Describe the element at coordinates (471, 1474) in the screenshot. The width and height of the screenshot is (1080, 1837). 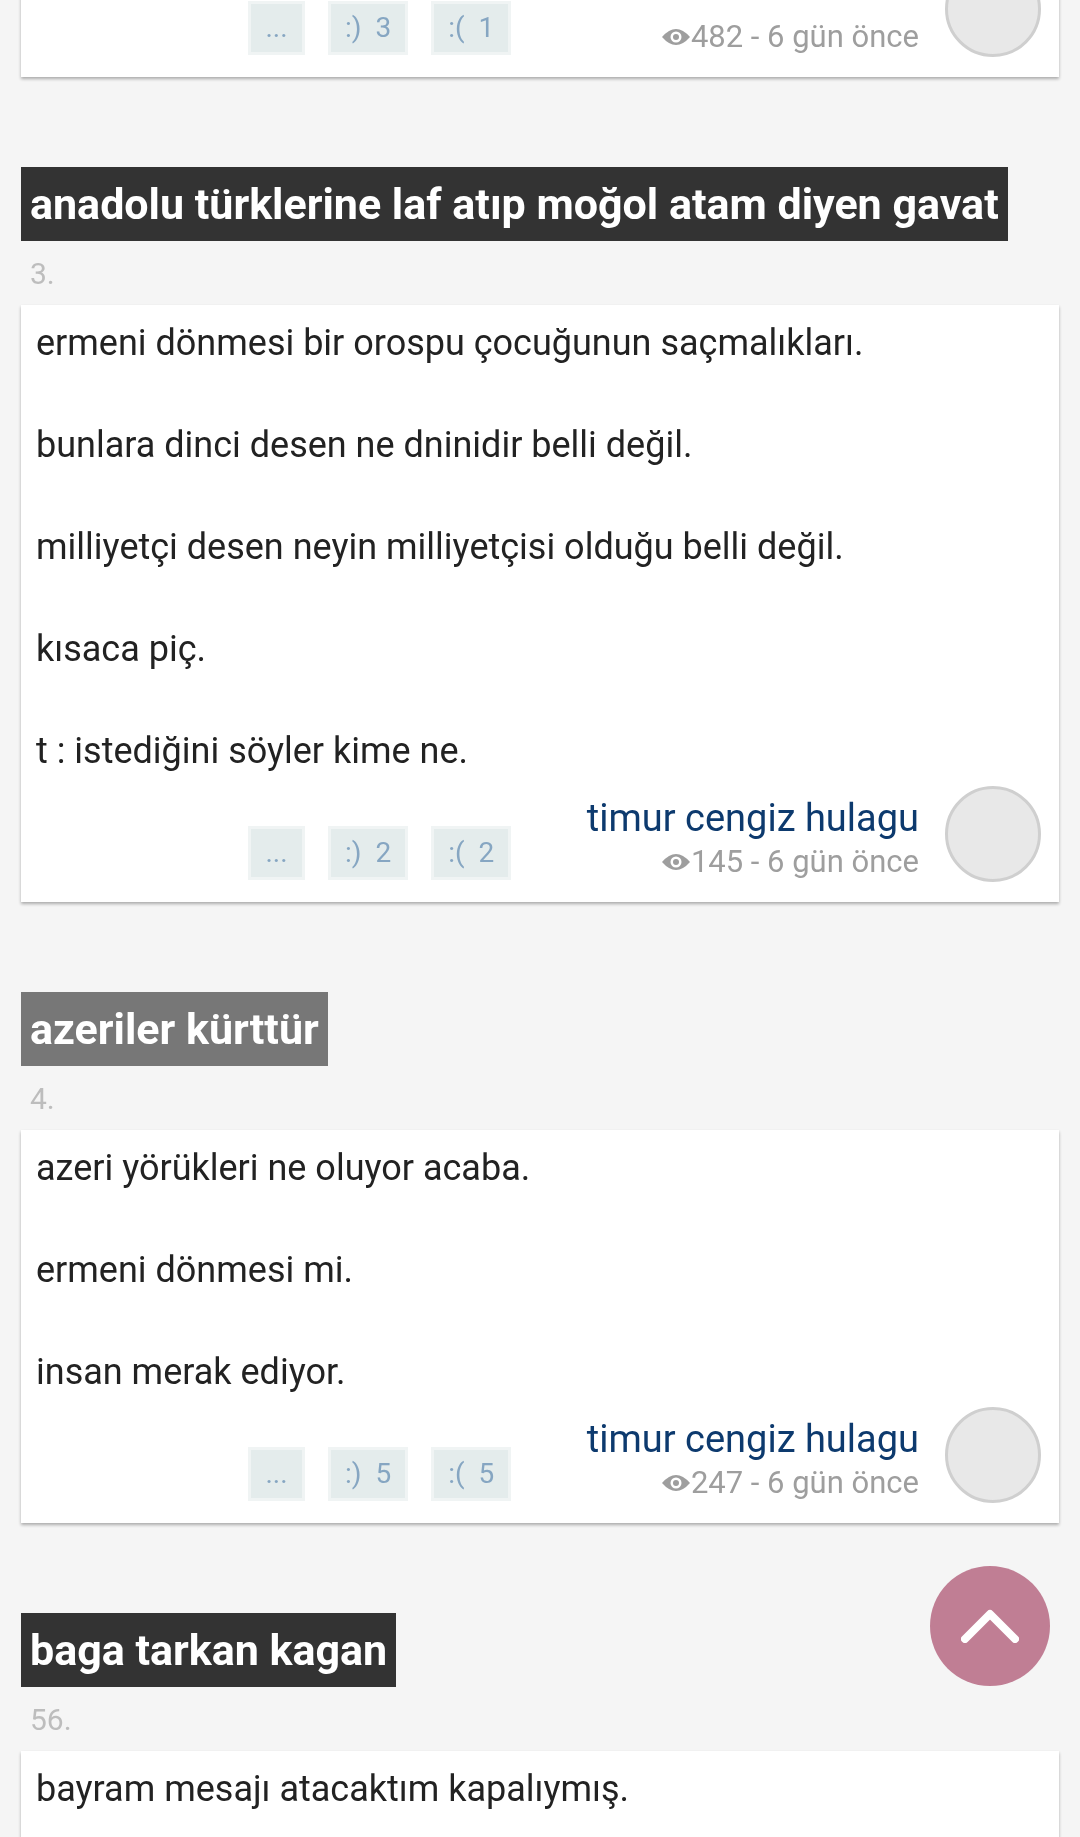
I see `reaction-button: :( 5` at that location.